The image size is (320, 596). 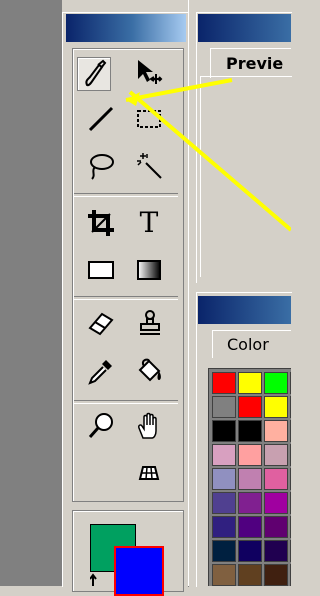 I want to click on gradient-tool, so click(x=149, y=270).